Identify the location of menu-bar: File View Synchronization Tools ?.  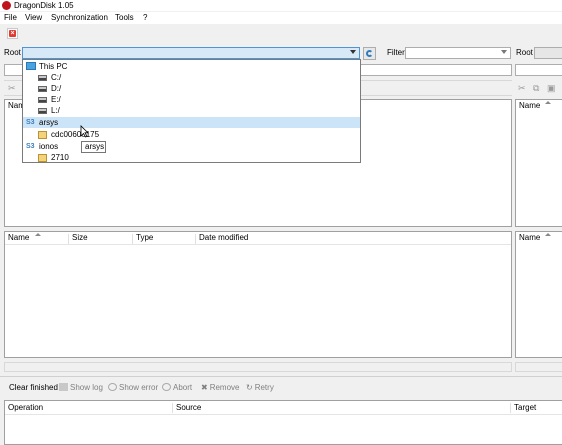
(281, 18).